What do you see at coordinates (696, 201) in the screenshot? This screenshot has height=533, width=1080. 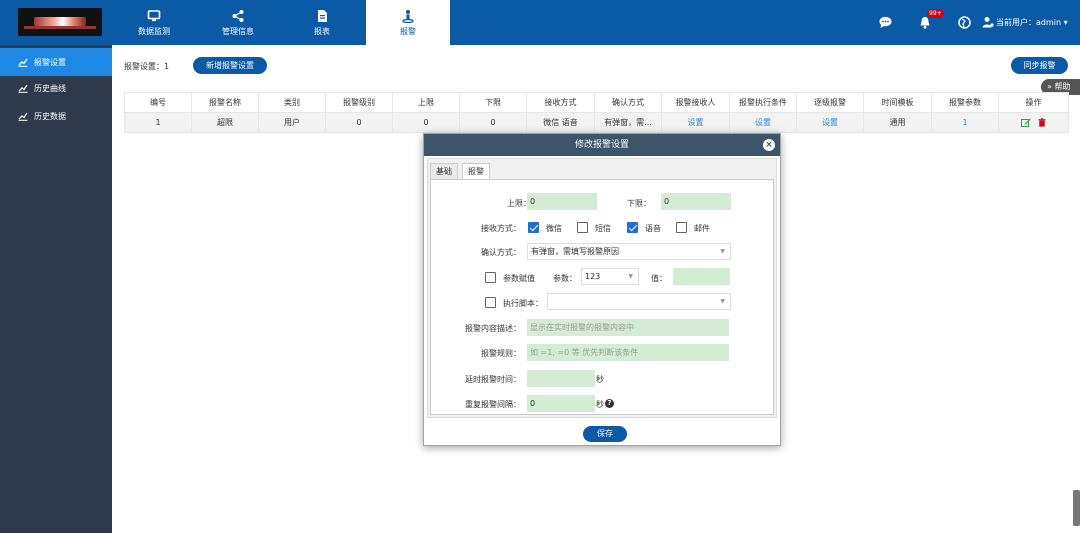 I see `lower-limit-input: 0` at bounding box center [696, 201].